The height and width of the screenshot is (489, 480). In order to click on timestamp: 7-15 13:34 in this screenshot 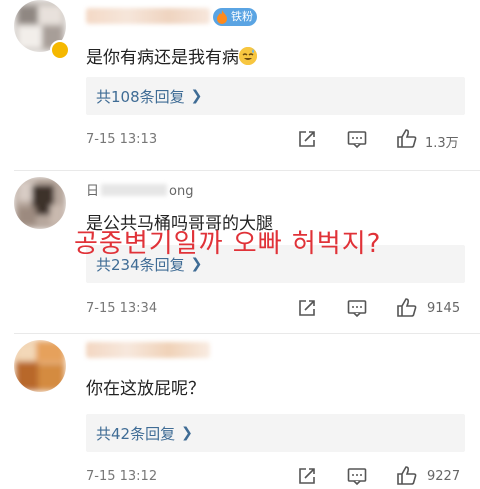, I will do `click(122, 308)`.